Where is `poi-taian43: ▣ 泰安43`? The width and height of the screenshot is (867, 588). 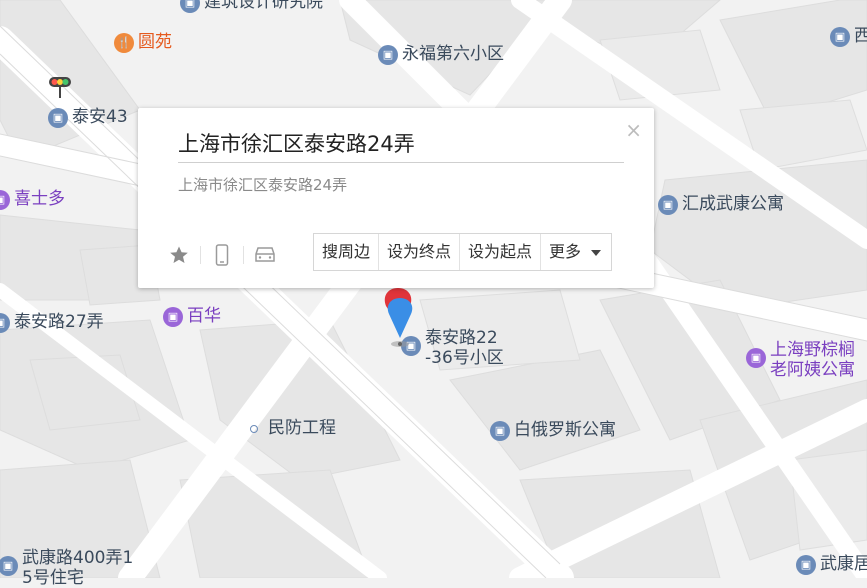 poi-taian43: ▣ 泰安43 is located at coordinates (88, 117).